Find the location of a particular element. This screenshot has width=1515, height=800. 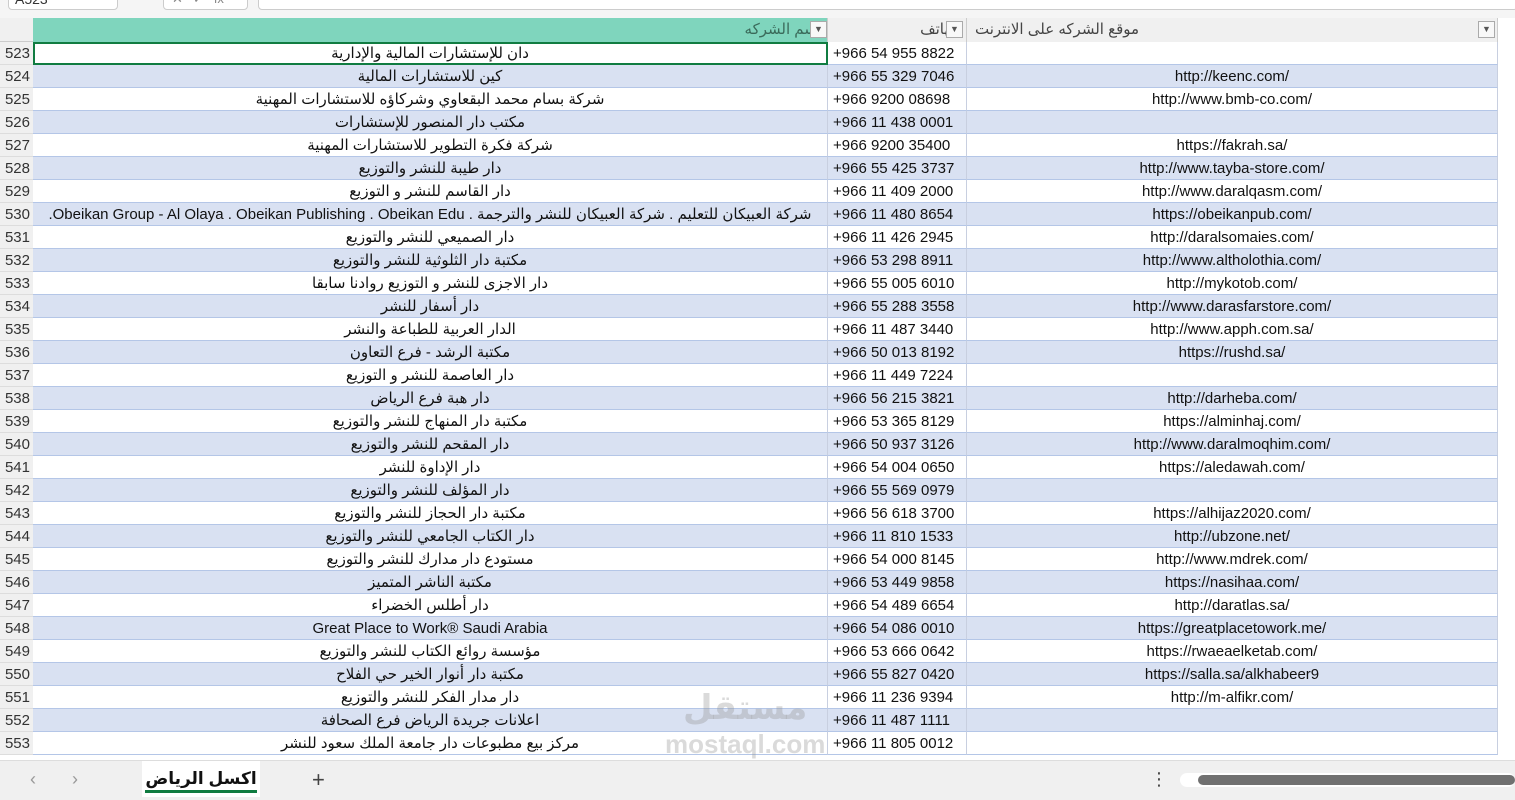

cell-phone: +966 54 004 0650 is located at coordinates (897, 467).